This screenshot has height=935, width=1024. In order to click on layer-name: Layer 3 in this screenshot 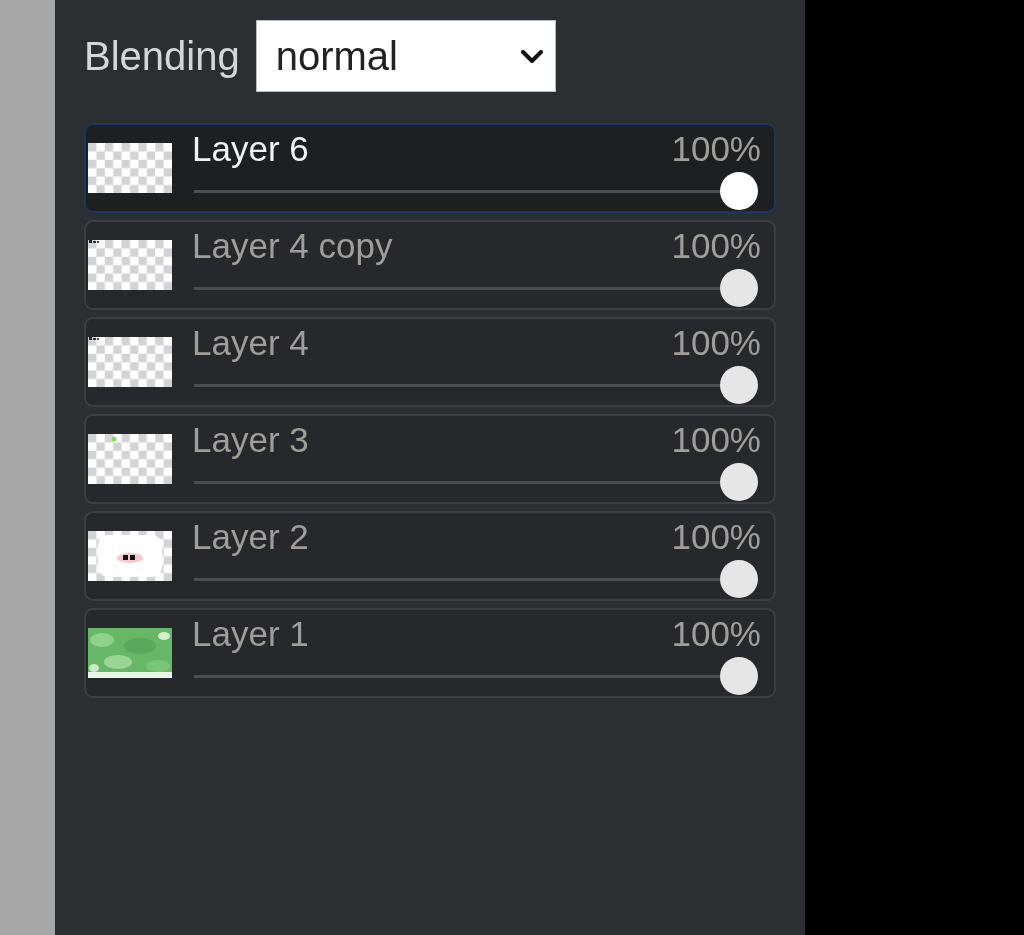, I will do `click(250, 440)`.